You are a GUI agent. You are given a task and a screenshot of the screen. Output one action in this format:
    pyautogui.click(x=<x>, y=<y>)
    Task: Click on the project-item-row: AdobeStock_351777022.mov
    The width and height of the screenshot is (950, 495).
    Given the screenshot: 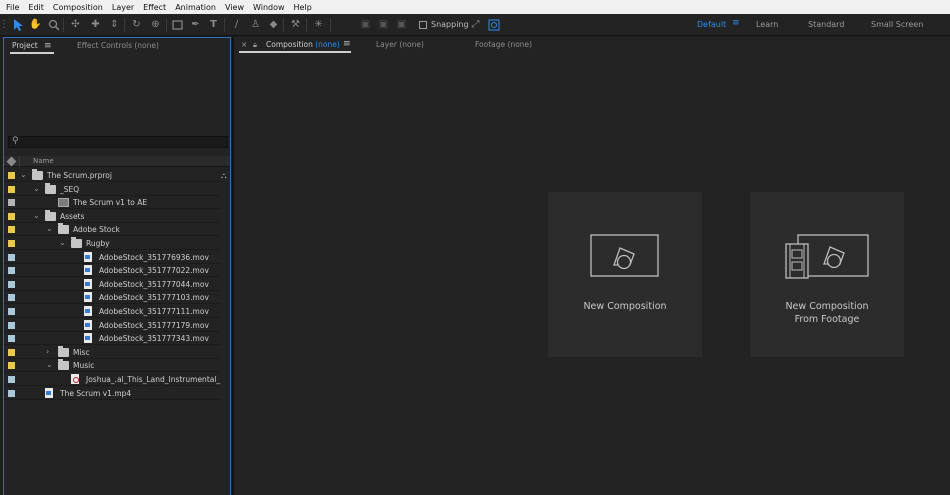 What is the action you would take?
    pyautogui.click(x=112, y=271)
    